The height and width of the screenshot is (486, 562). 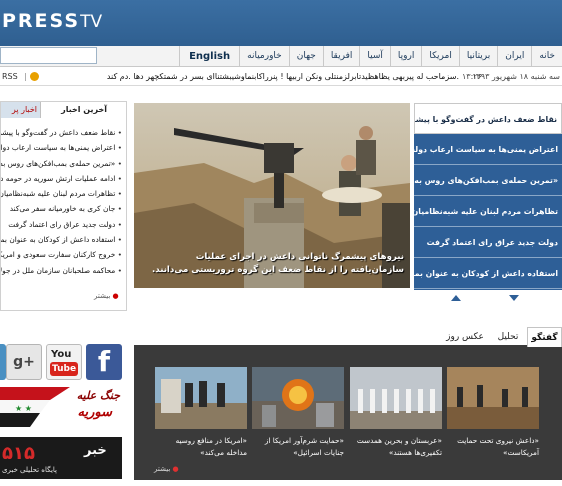 I want to click on tab-interview: گفتگو, so click(x=544, y=337).